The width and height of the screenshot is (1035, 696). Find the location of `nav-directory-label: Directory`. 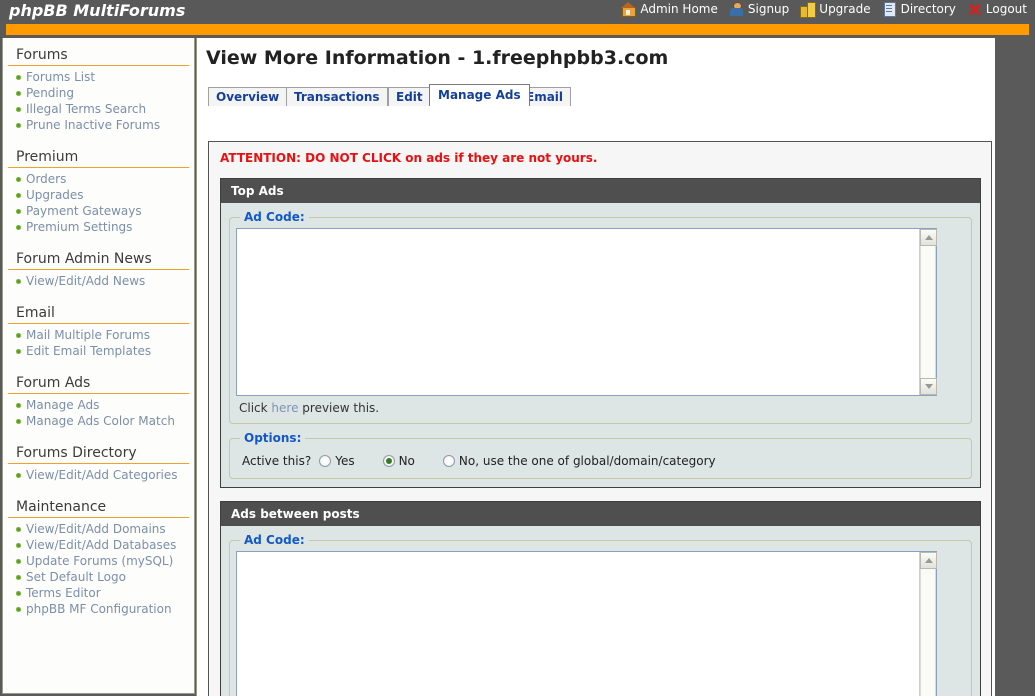

nav-directory-label: Directory is located at coordinates (928, 9).